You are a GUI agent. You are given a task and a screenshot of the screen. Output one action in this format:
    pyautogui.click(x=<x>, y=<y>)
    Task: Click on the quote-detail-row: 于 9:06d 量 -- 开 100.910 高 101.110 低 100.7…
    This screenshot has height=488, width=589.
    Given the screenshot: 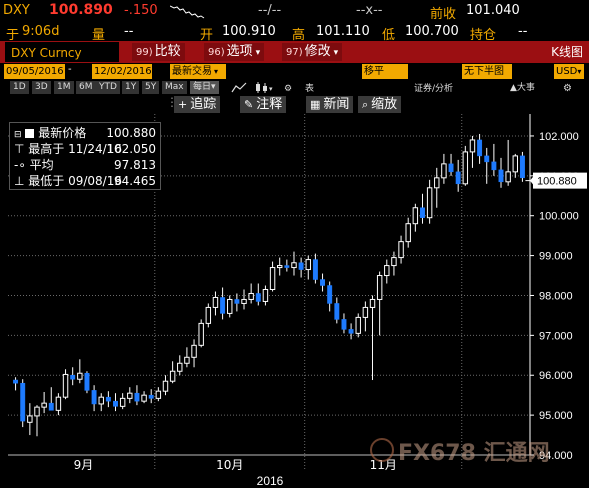 What is the action you would take?
    pyautogui.click(x=294, y=32)
    